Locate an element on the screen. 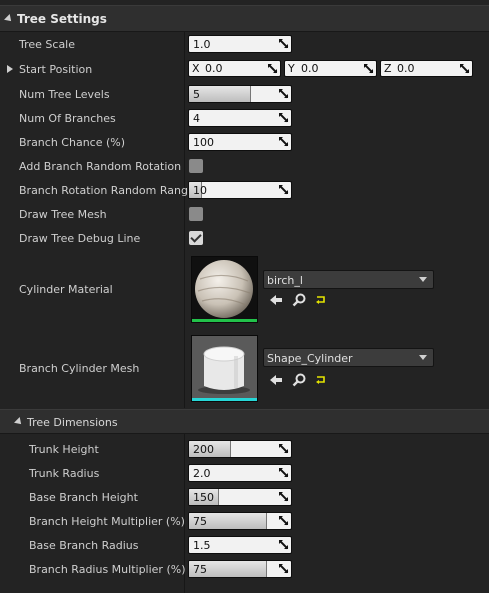 This screenshot has width=489, height=593. draw-tree-debug-line-label: Draw Tree Debug Line is located at coordinates (80, 238).